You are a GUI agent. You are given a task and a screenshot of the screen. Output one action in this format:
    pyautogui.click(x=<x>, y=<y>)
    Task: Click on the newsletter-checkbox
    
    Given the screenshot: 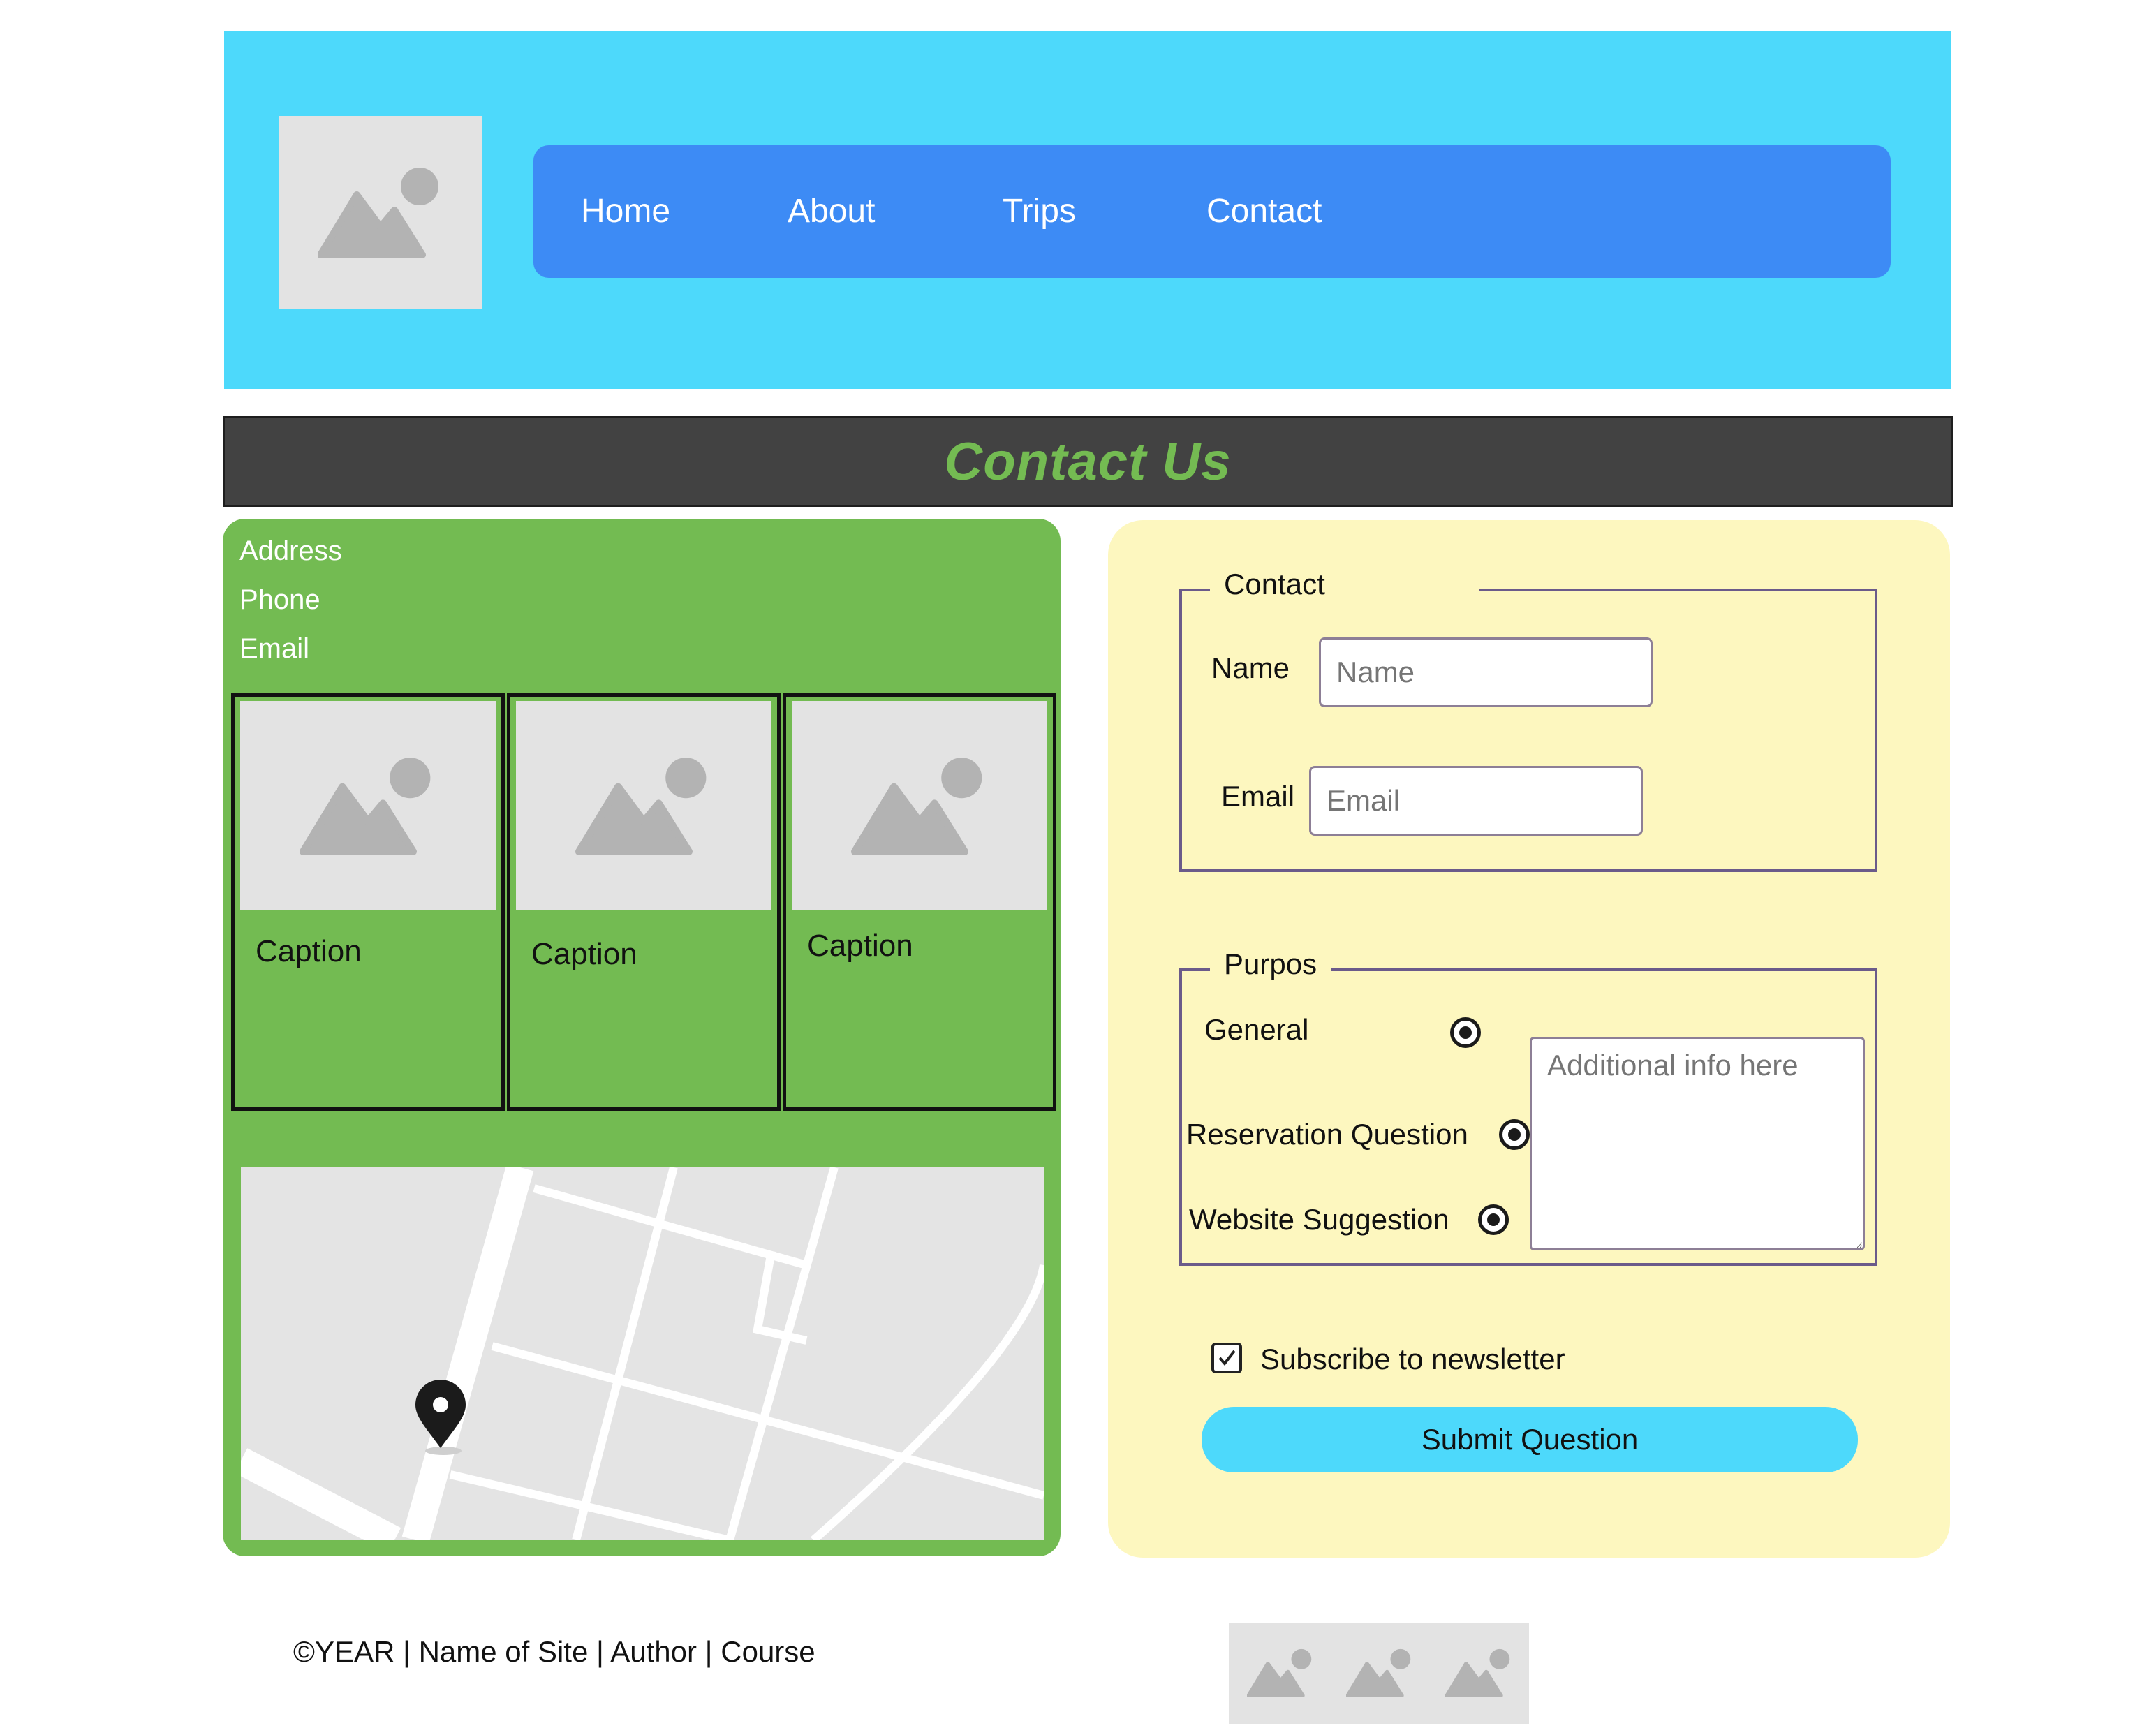 What is the action you would take?
    pyautogui.click(x=1227, y=1358)
    